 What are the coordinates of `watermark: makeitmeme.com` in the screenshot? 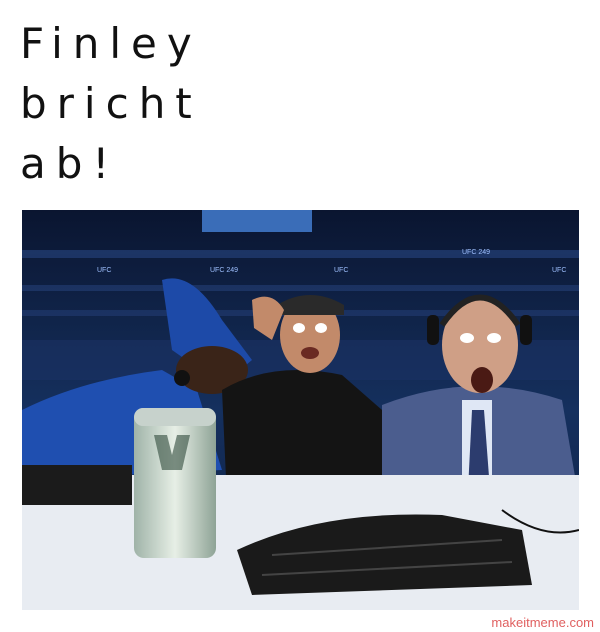 It's located at (542, 622).